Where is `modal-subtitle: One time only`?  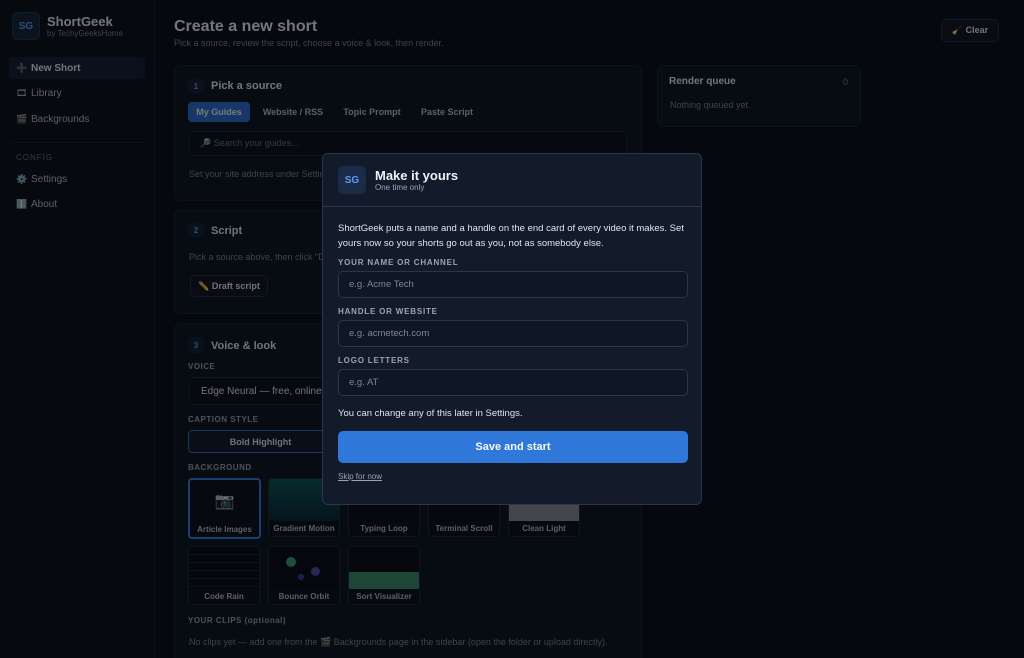 modal-subtitle: One time only is located at coordinates (400, 187).